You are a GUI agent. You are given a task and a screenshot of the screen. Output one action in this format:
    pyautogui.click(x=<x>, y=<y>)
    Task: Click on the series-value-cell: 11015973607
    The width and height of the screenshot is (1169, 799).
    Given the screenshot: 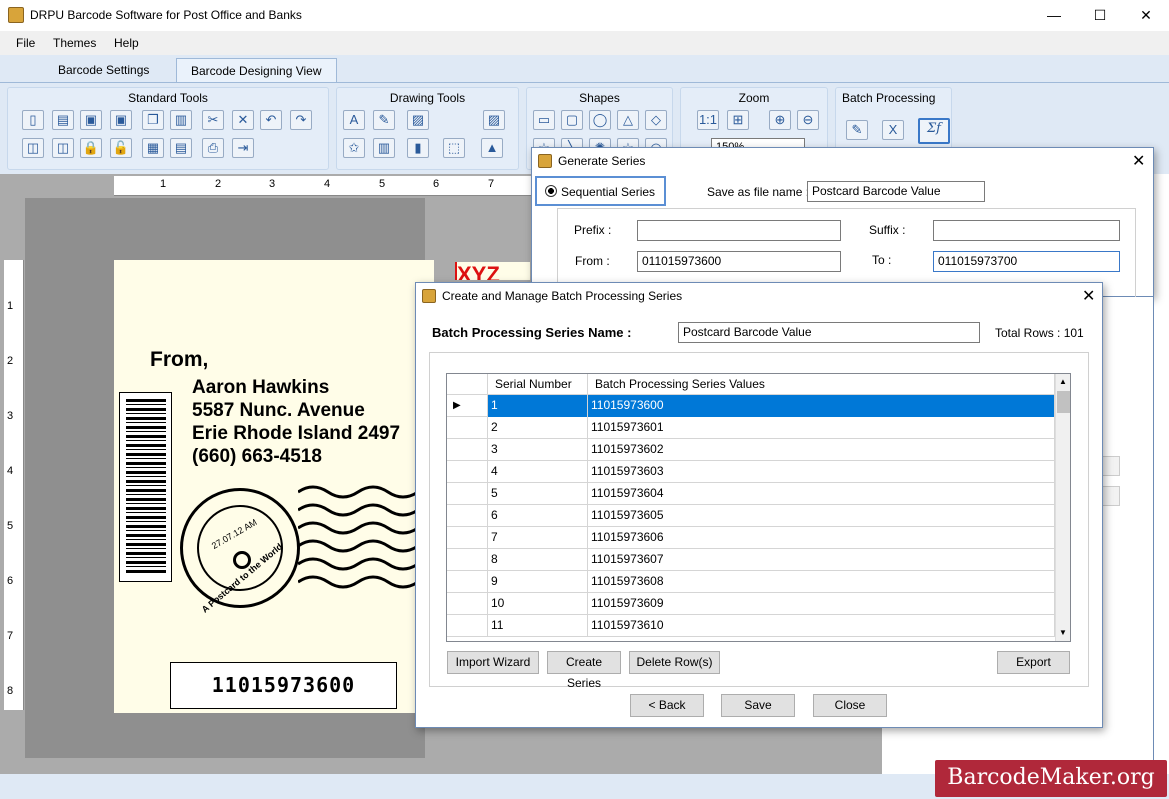 What is the action you would take?
    pyautogui.click(x=821, y=560)
    